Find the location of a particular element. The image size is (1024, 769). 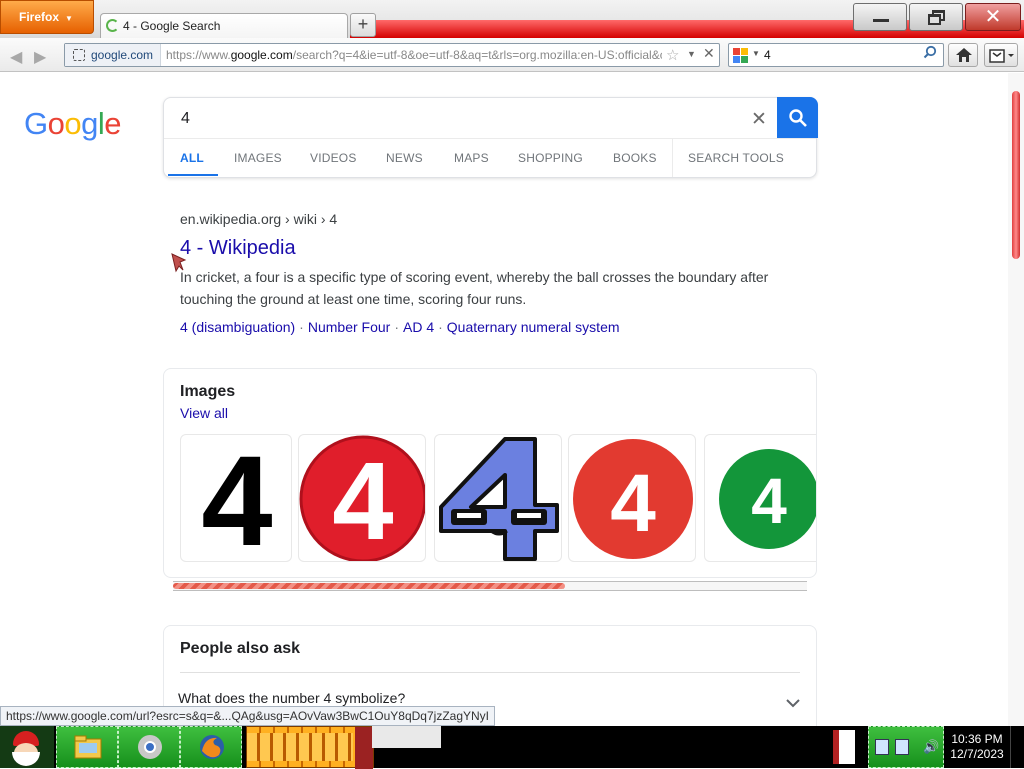

new-tab-button: + is located at coordinates (363, 25).